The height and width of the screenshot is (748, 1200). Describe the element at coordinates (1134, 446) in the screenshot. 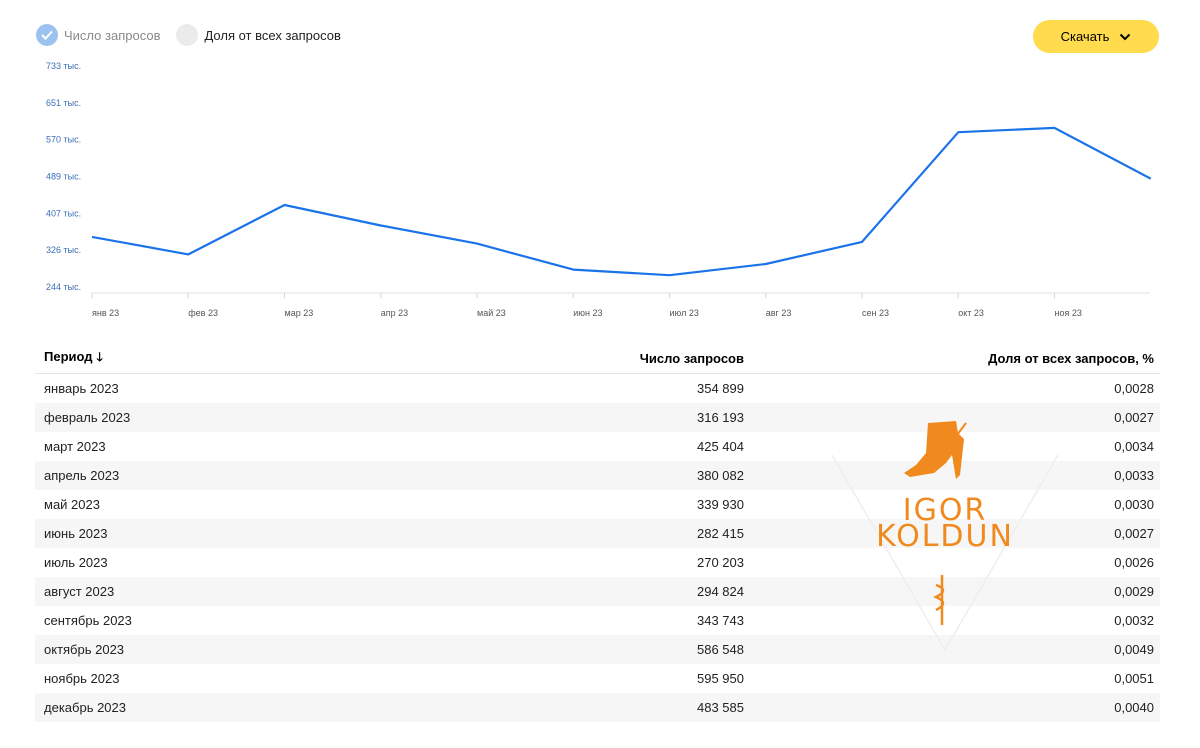

I see `cell-share: 0,0034` at that location.